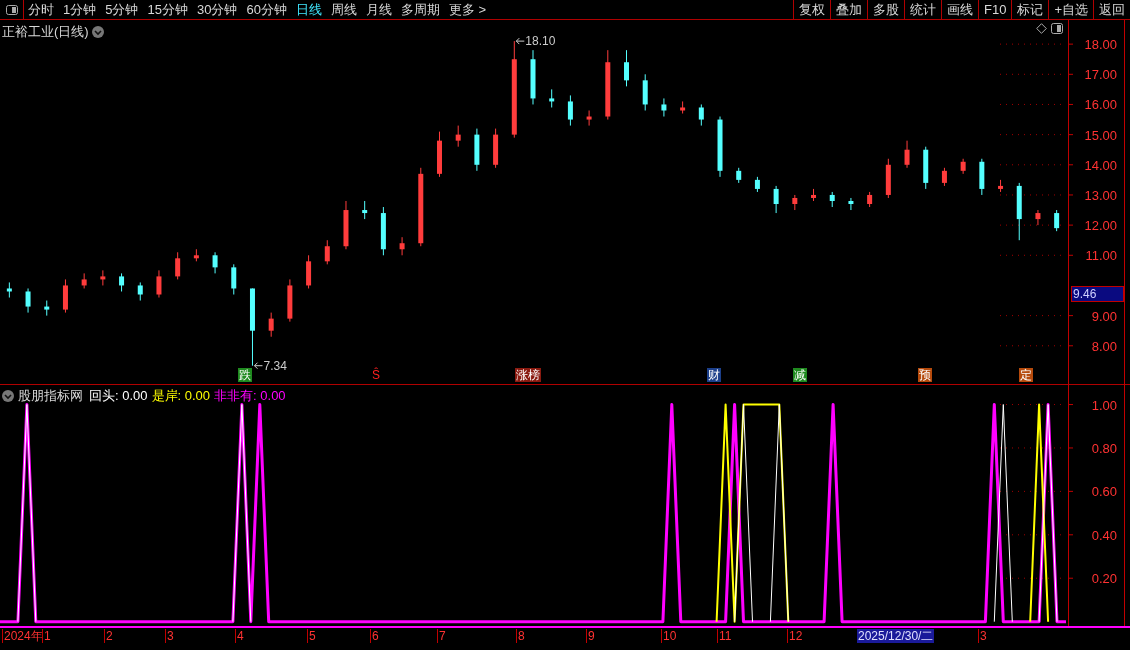  I want to click on event-marker: 预, so click(925, 375).